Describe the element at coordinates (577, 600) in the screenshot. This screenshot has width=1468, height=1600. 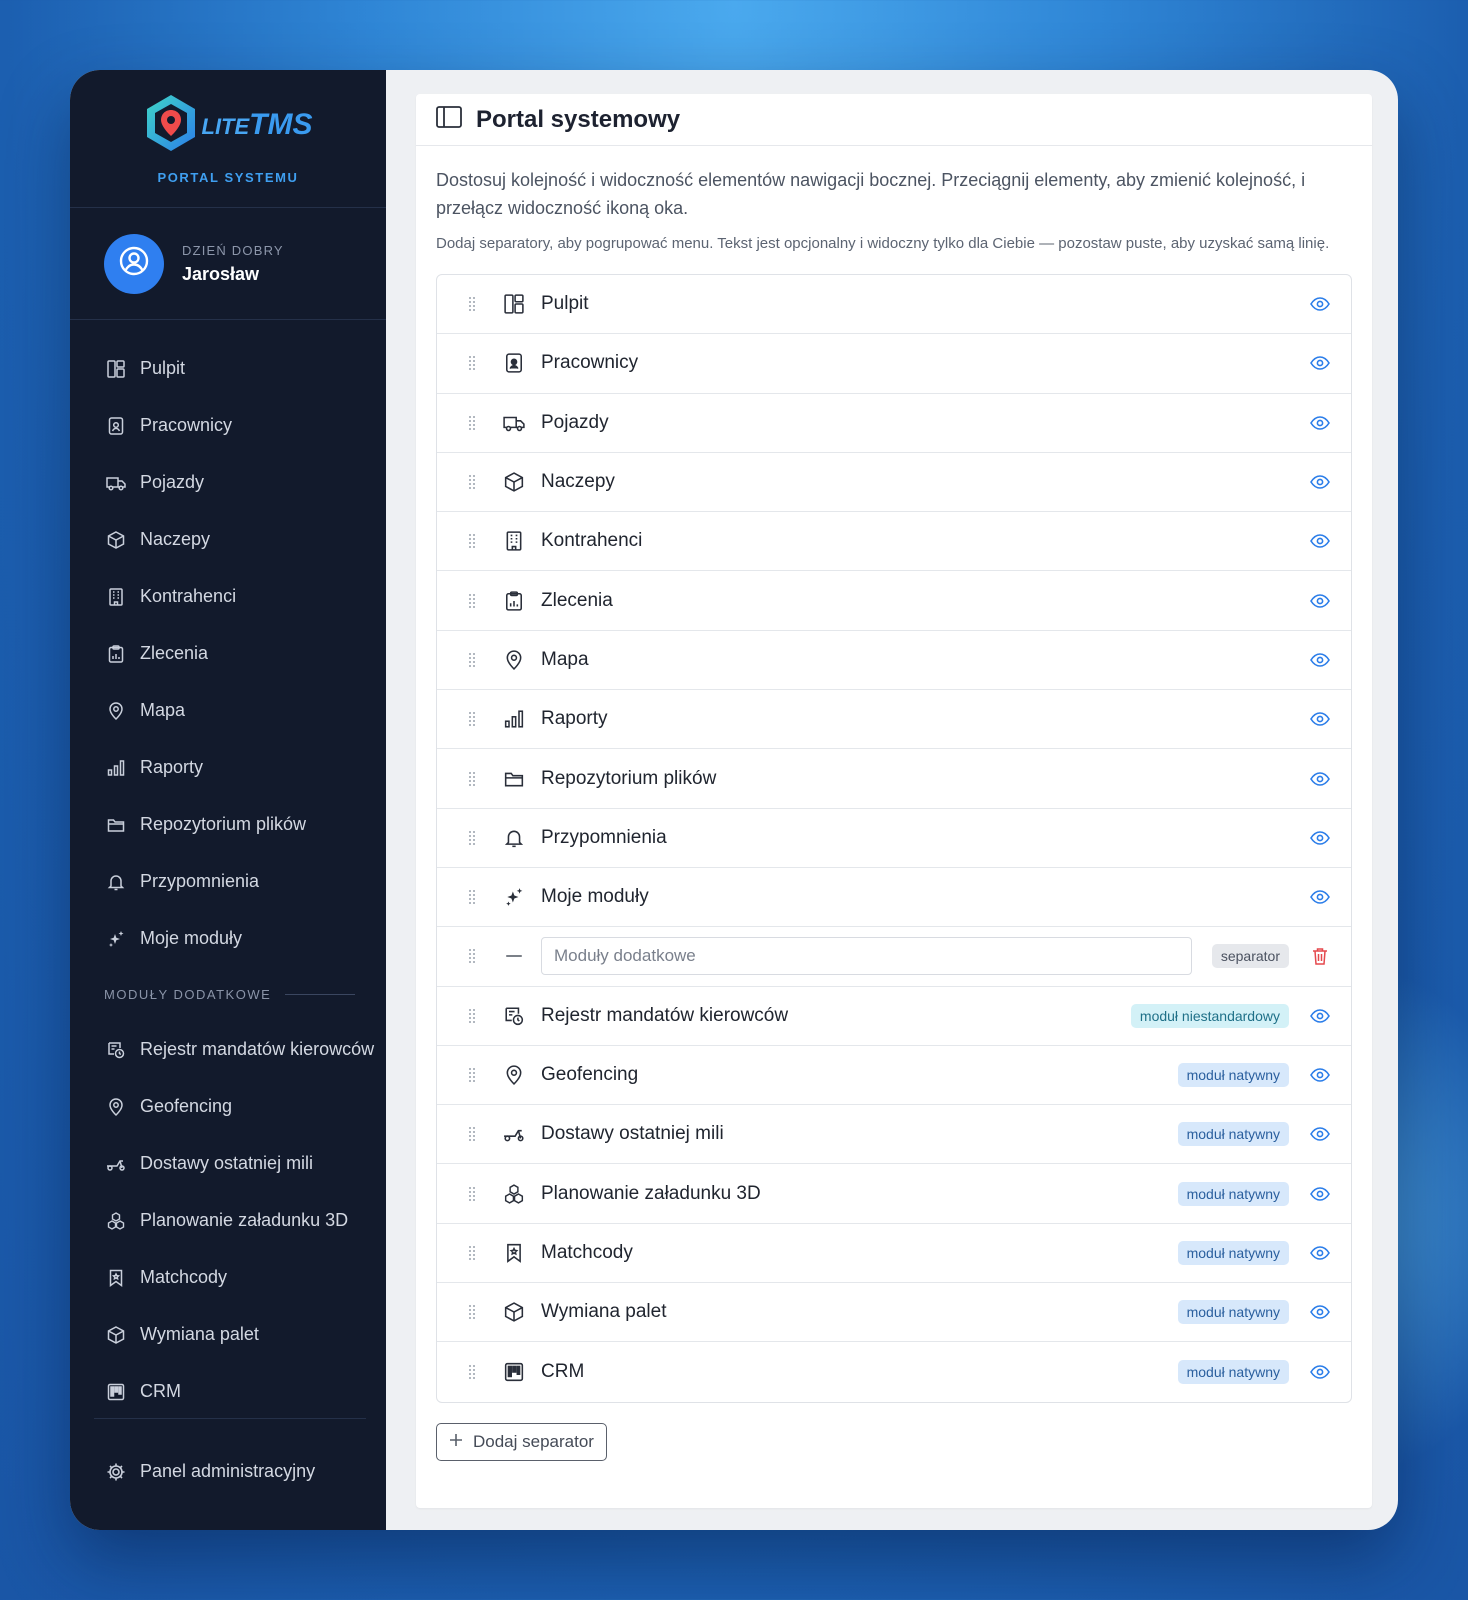
I see `list-item-label: Zlecenia` at that location.